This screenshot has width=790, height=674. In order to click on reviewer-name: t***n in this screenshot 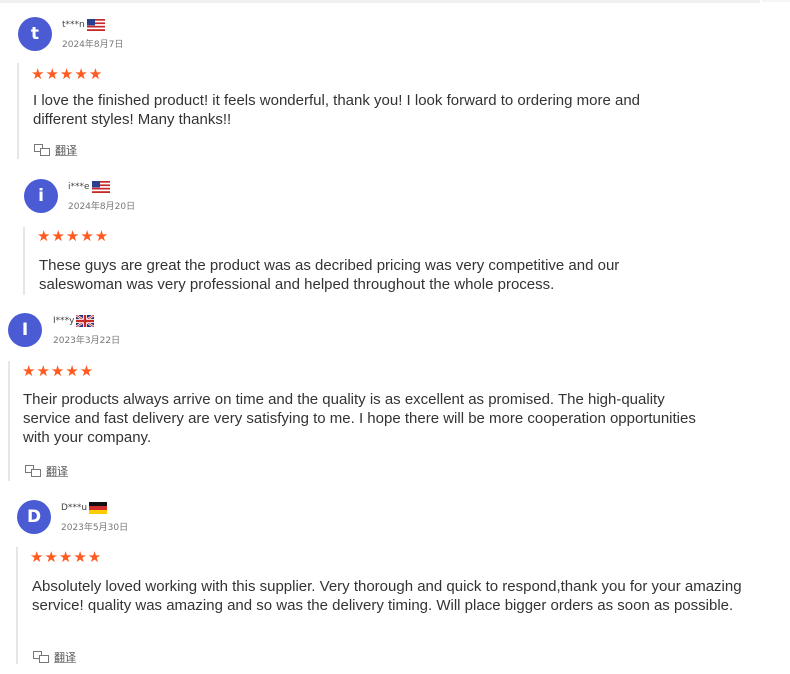, I will do `click(83, 25)`.